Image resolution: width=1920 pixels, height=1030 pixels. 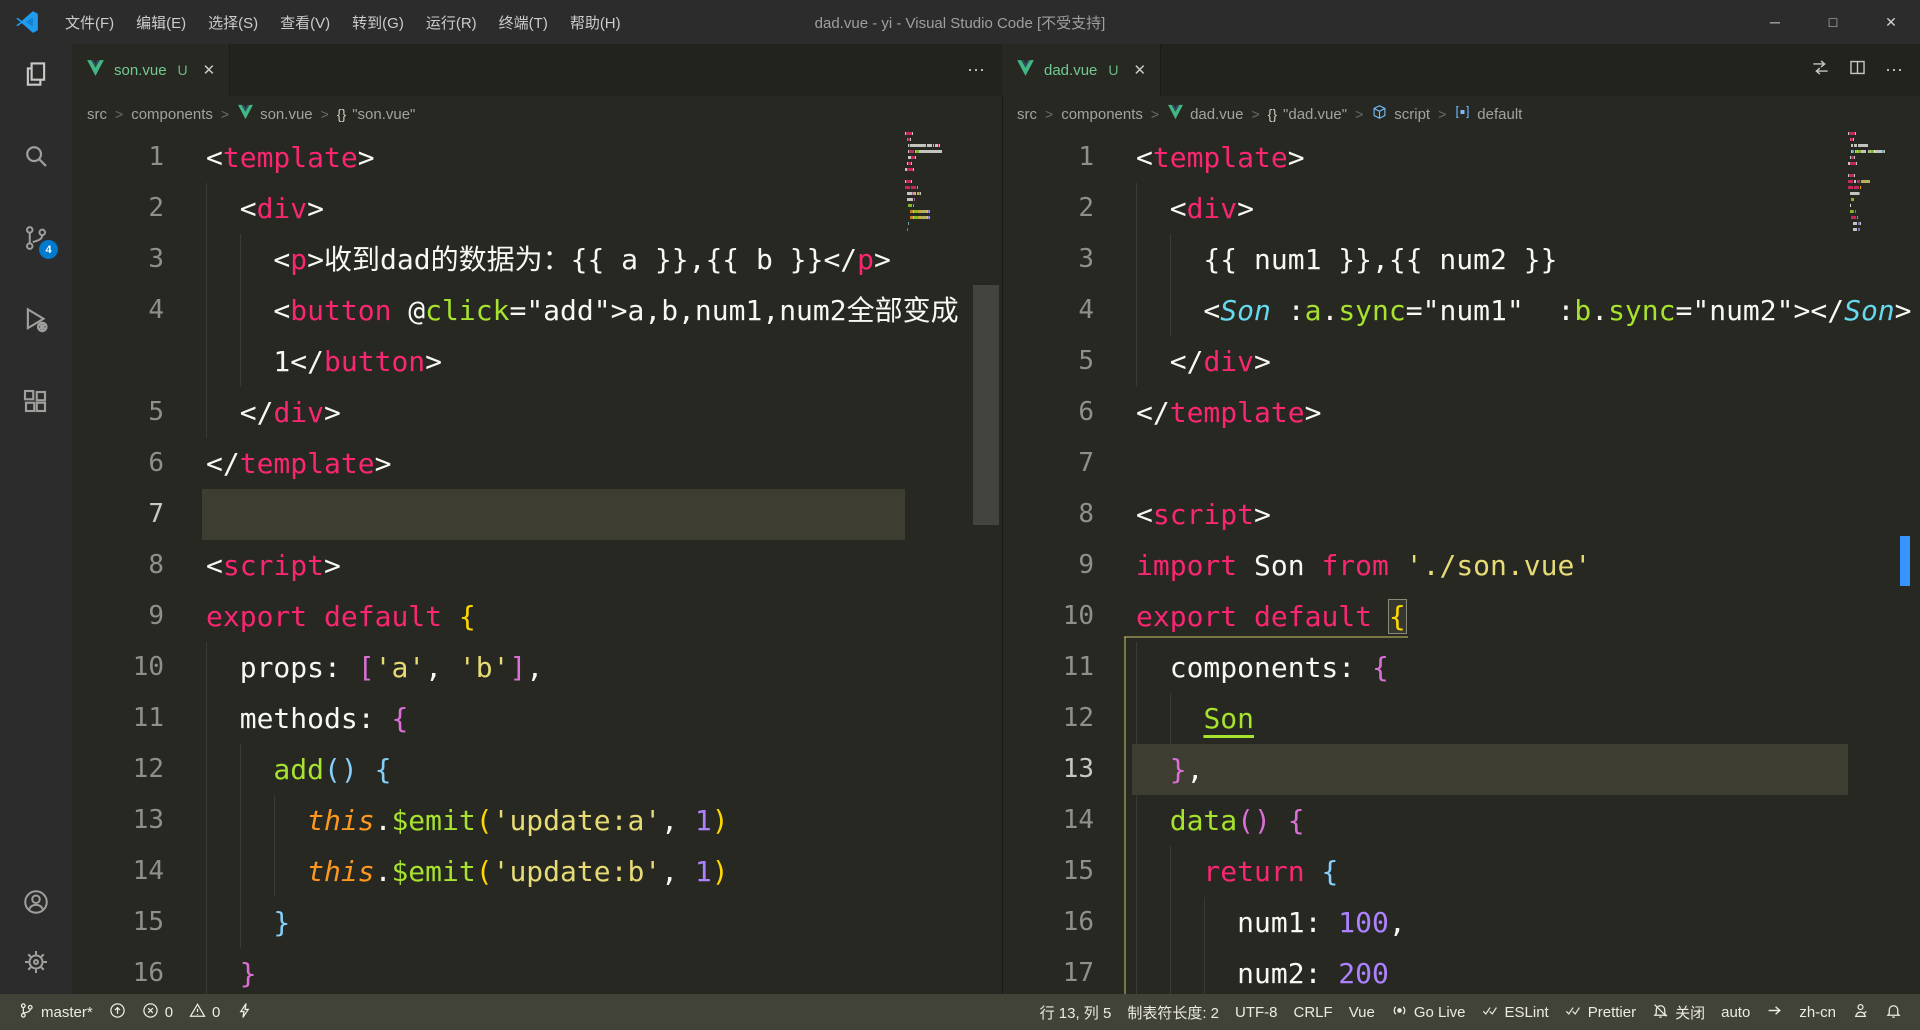 What do you see at coordinates (36, 402) in the screenshot?
I see `activitybar-extensions` at bounding box center [36, 402].